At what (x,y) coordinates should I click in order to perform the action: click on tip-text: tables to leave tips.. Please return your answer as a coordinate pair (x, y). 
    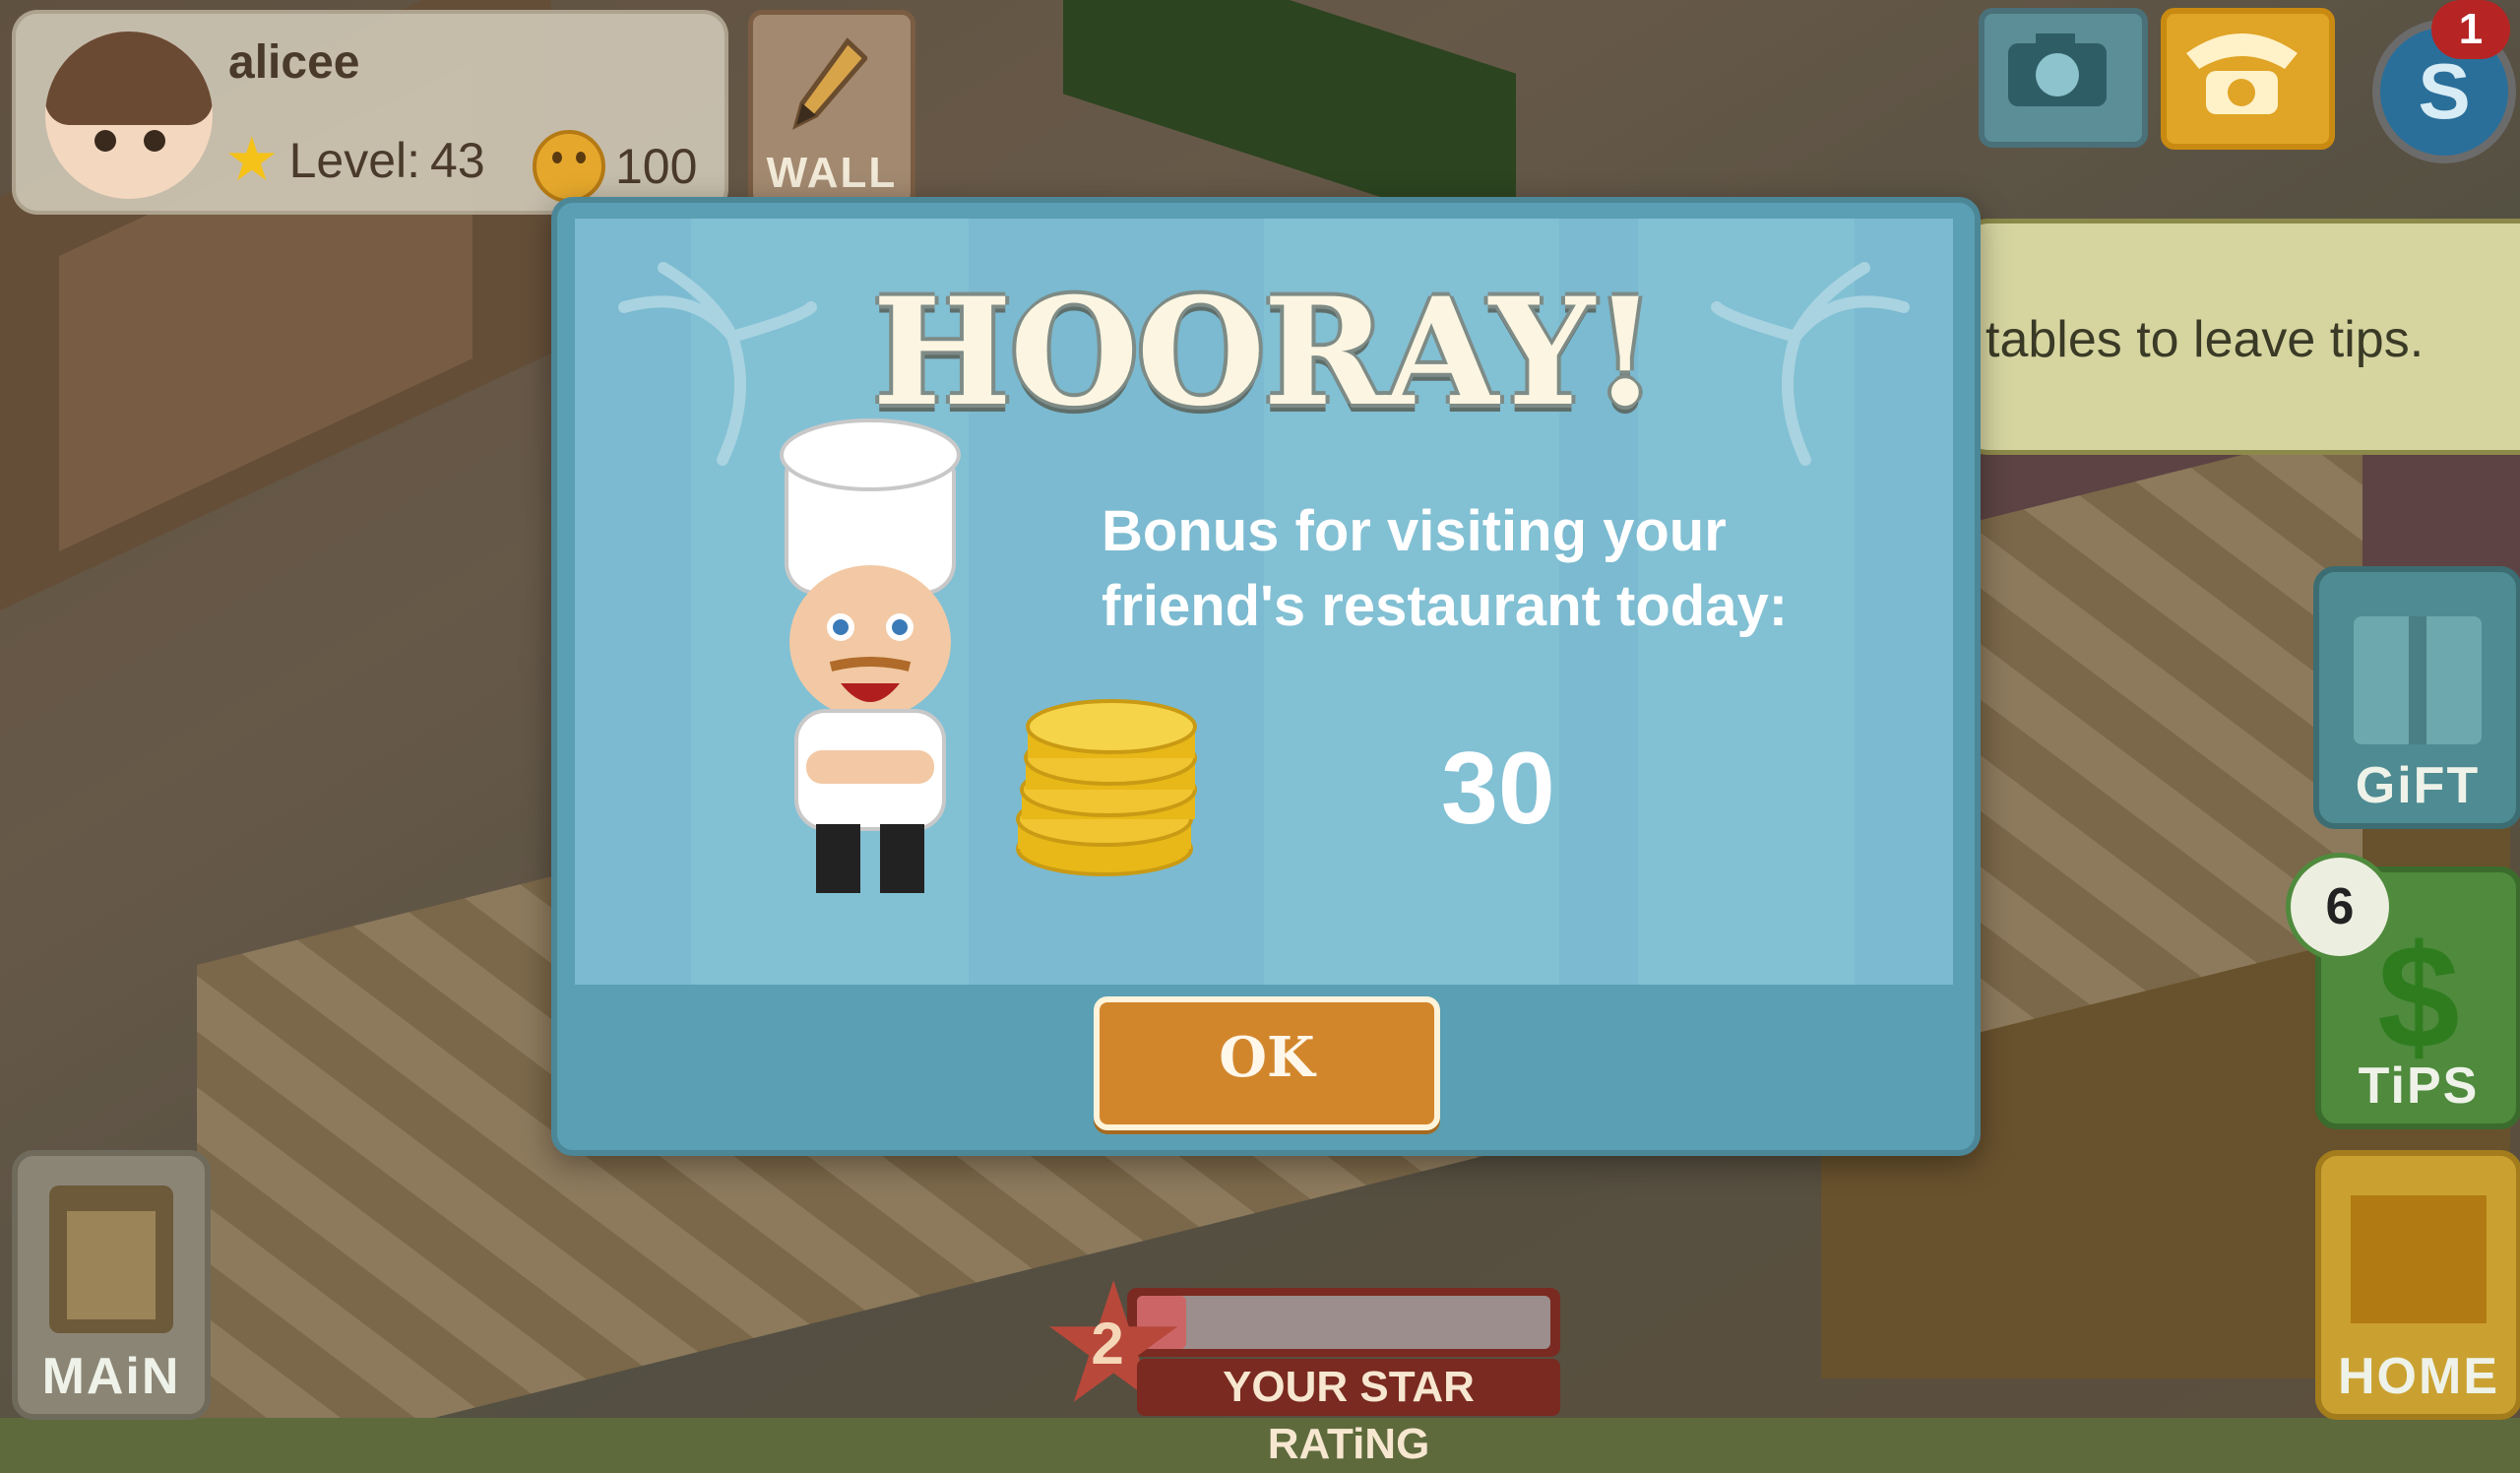
    Looking at the image, I should click on (2205, 339).